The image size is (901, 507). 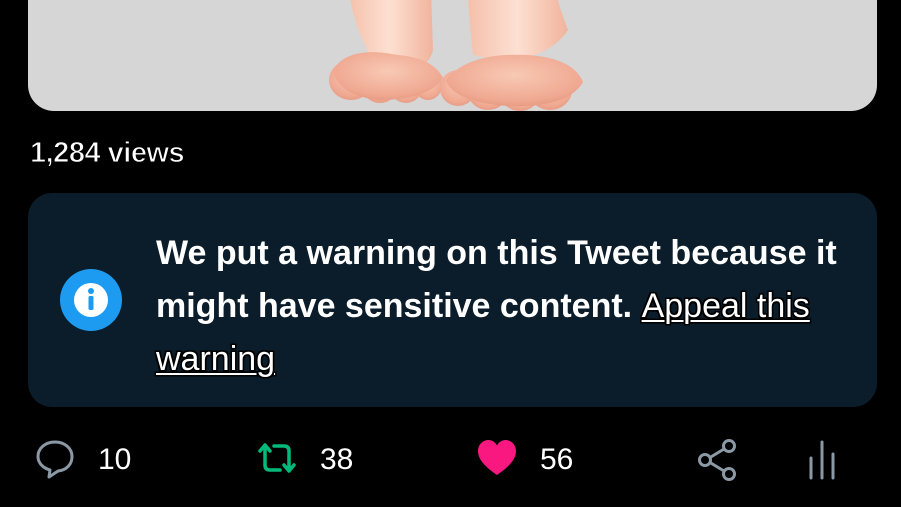 What do you see at coordinates (303, 460) in the screenshot?
I see `retweet-button: 38` at bounding box center [303, 460].